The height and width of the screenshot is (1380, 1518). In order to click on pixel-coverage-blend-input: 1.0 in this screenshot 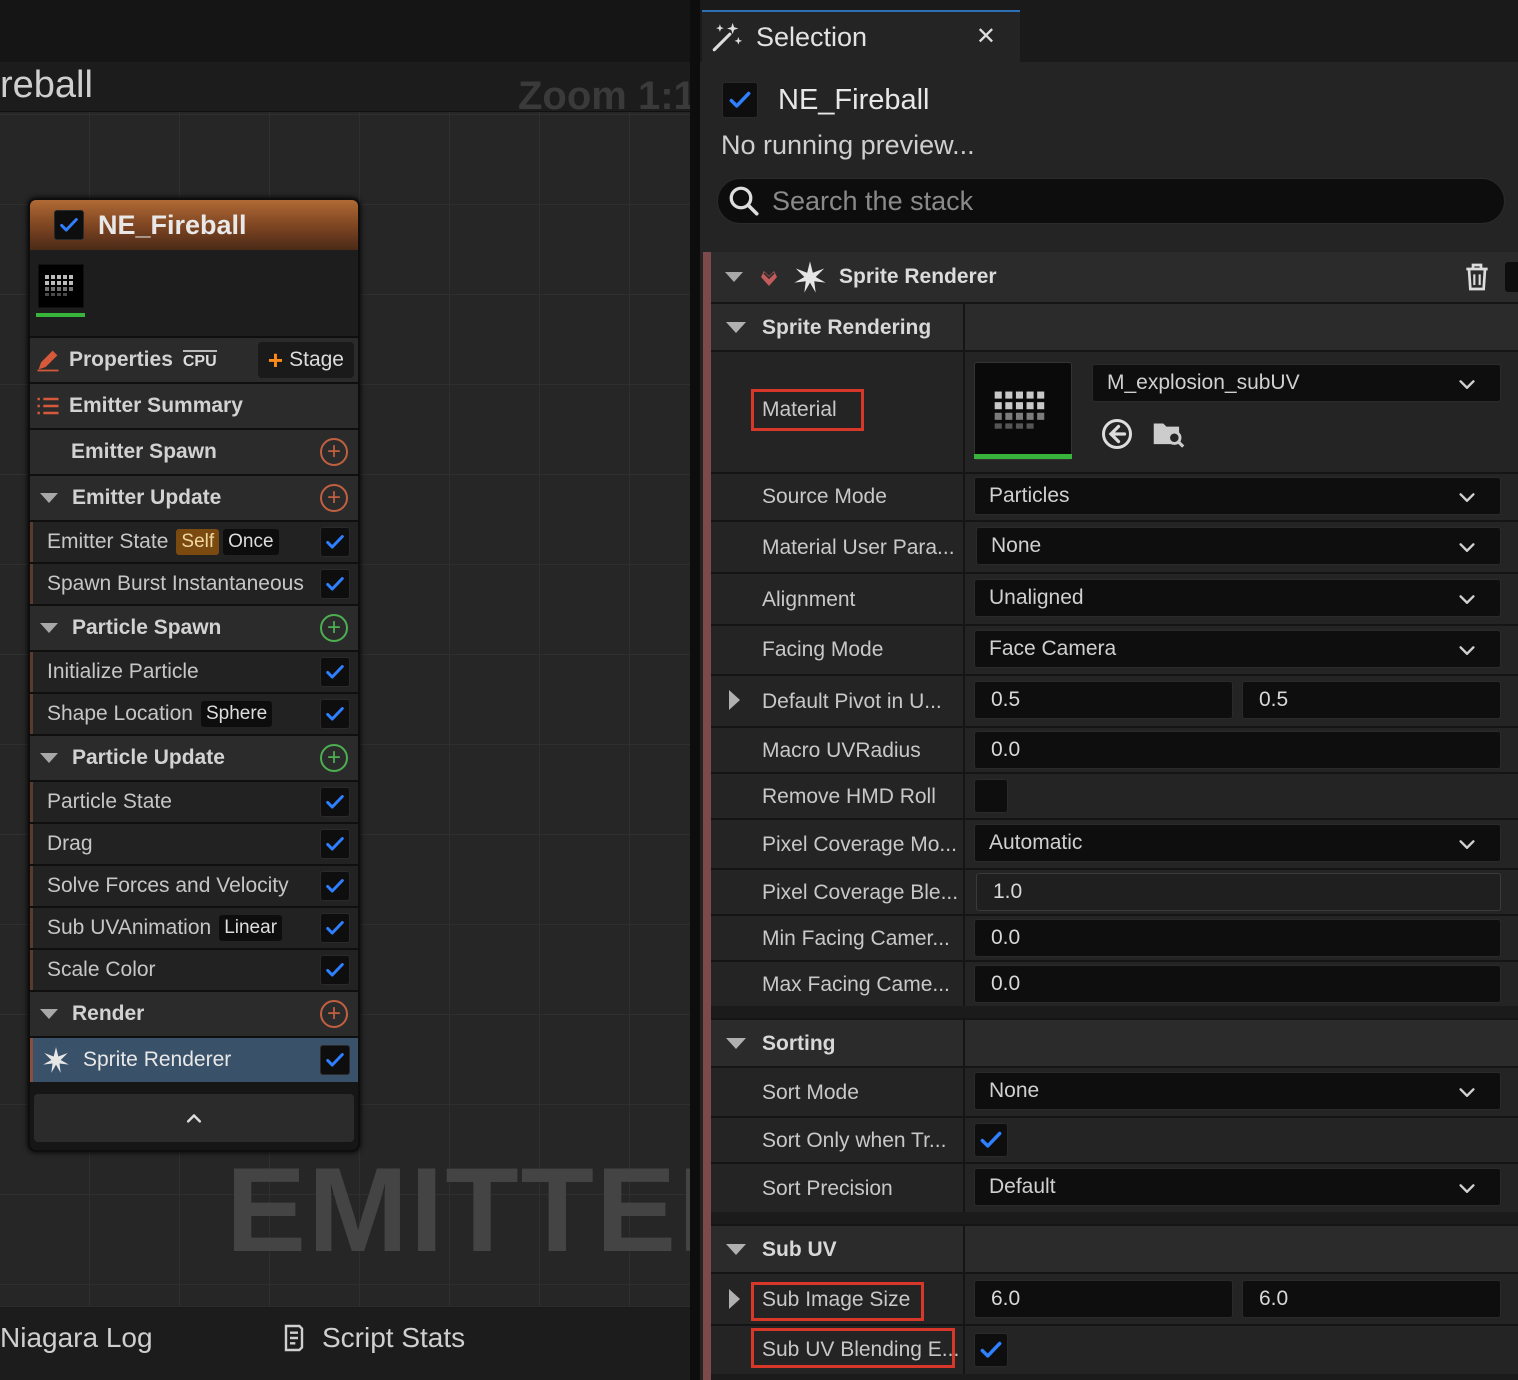, I will do `click(1238, 892)`.